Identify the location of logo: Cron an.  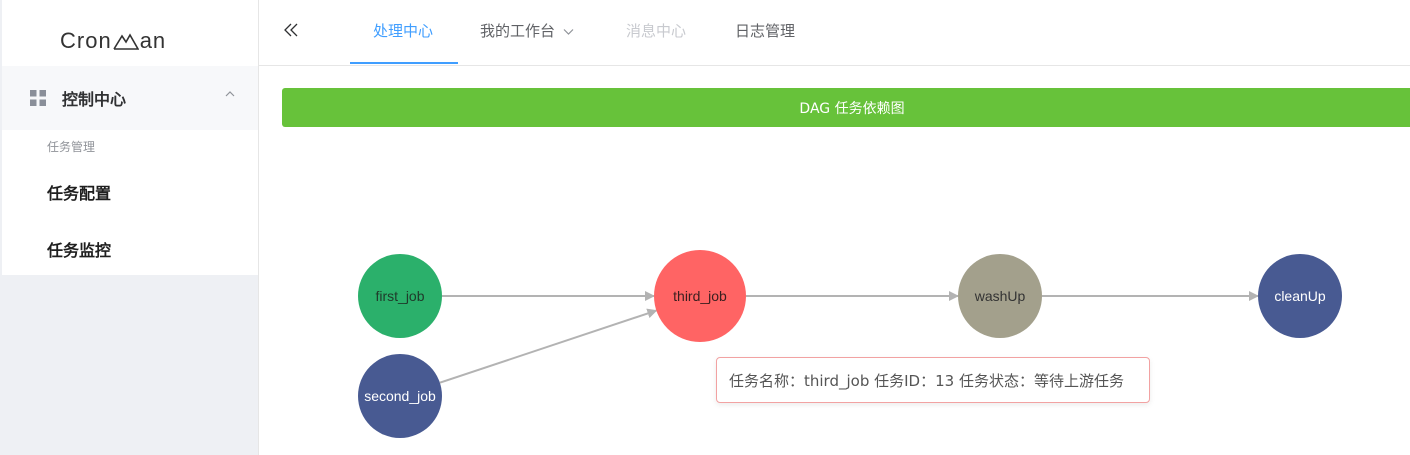
(113, 41).